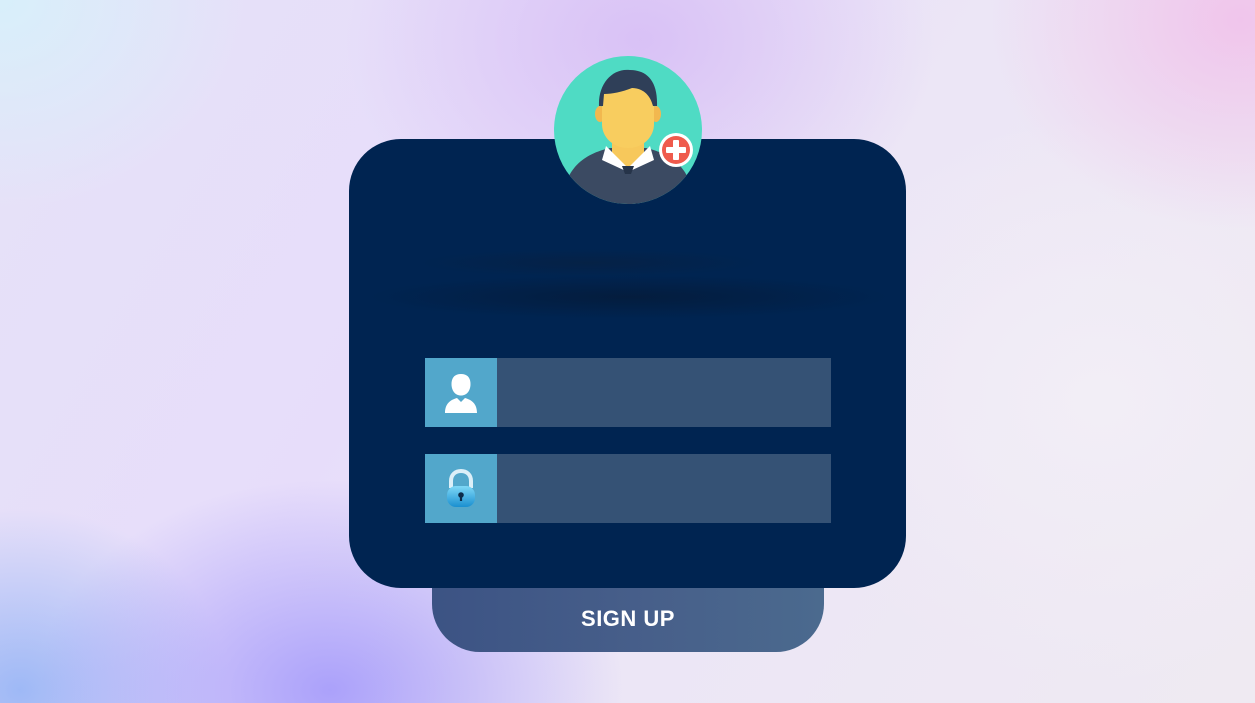  I want to click on lock-icon, so click(461, 487).